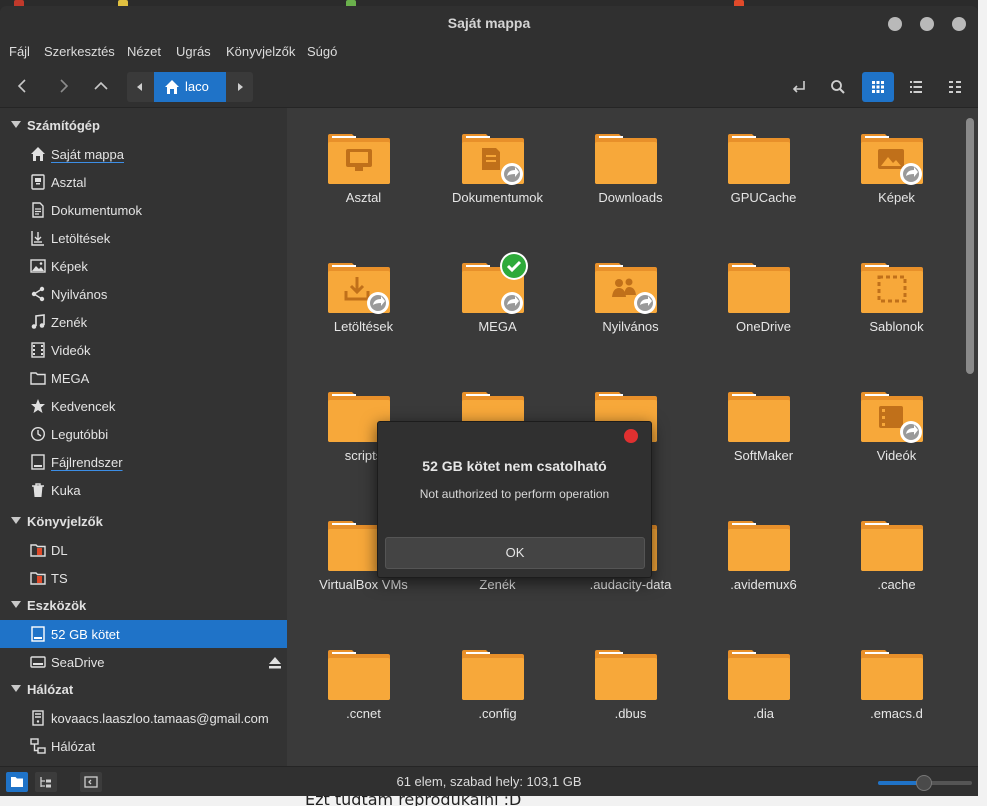 The image size is (987, 806). I want to click on dialog-message: Not authorized to perform operation, so click(514, 494).